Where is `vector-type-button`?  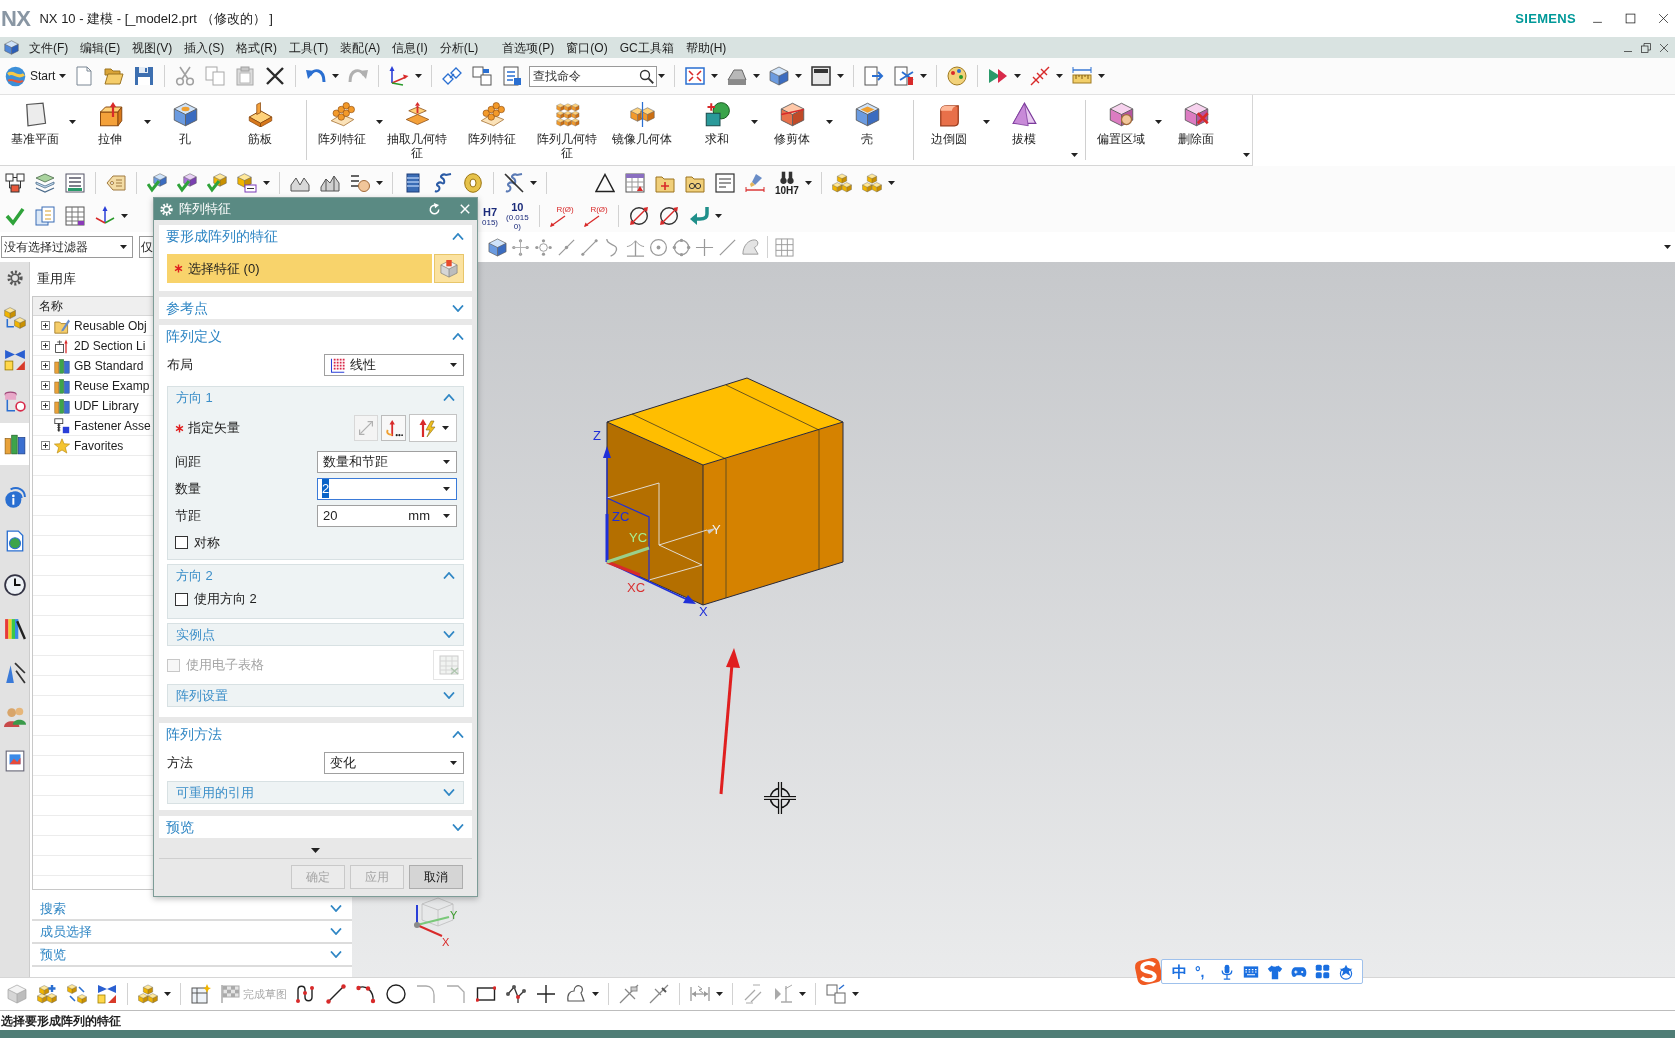 vector-type-button is located at coordinates (433, 428).